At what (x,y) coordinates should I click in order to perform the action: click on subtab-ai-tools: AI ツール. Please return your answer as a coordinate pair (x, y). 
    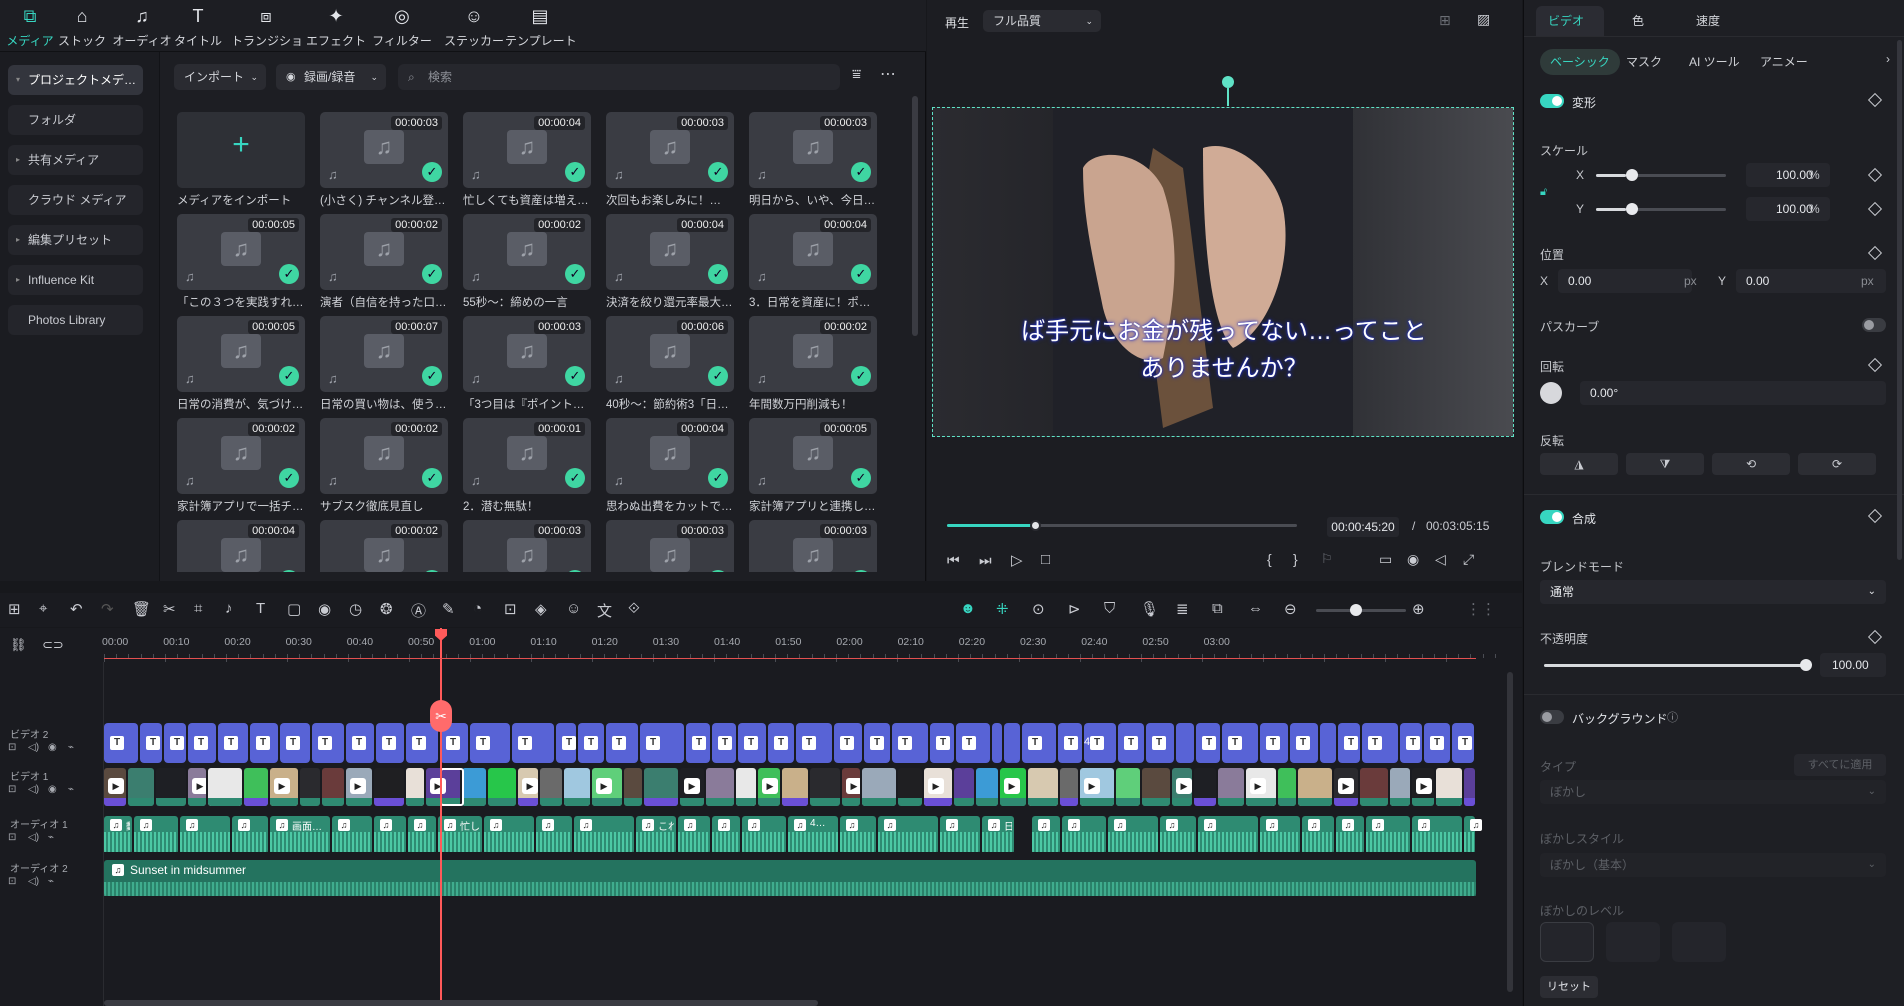
    Looking at the image, I should click on (1714, 62).